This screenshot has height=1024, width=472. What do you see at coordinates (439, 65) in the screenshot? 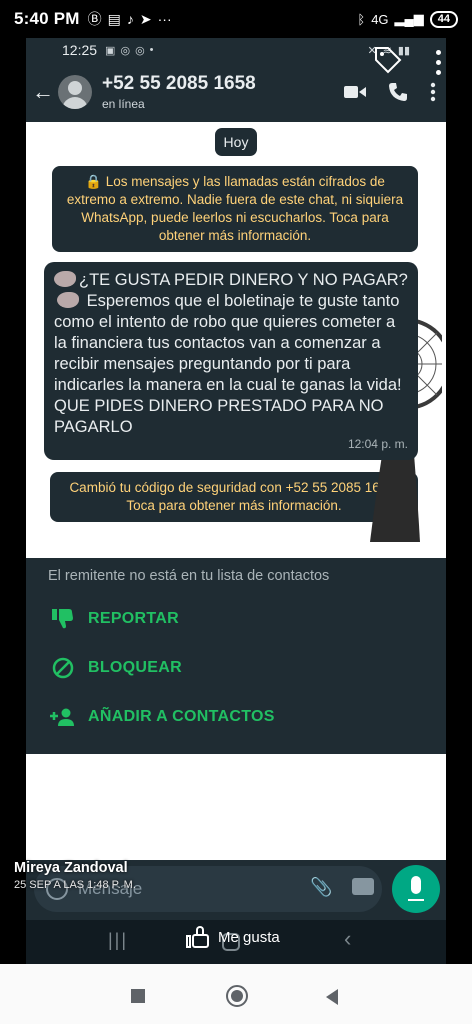
I see `more-options-icon` at bounding box center [439, 65].